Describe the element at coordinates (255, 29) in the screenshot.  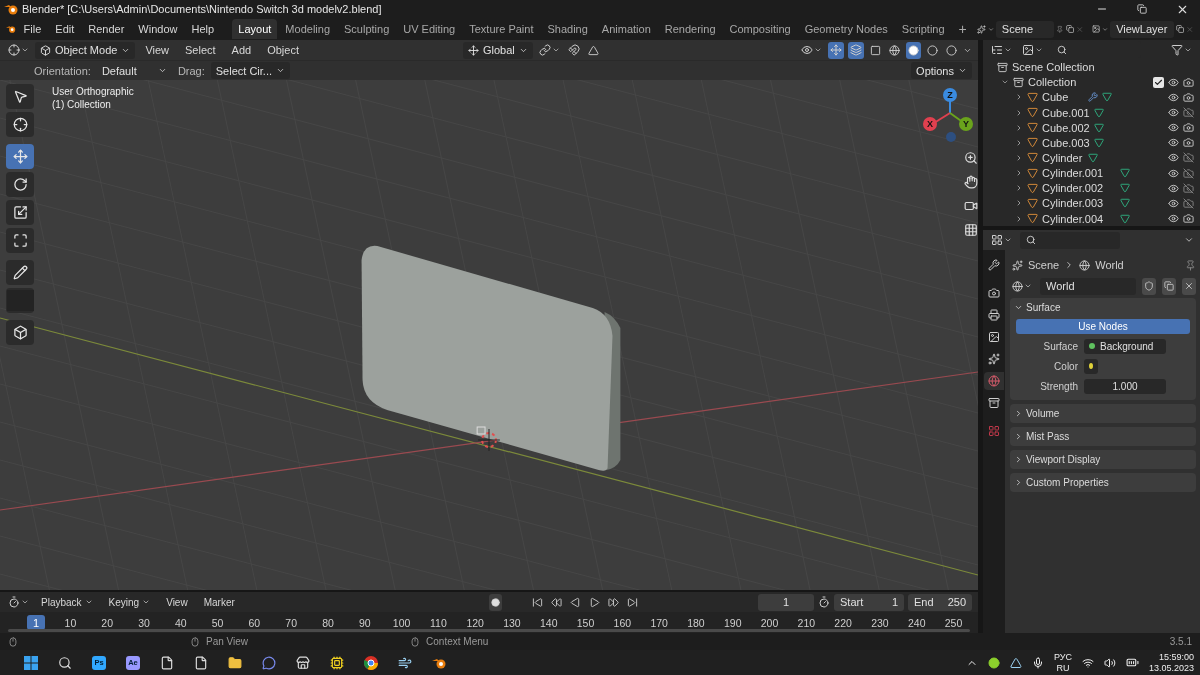
I see `workspace-tab: Layout` at that location.